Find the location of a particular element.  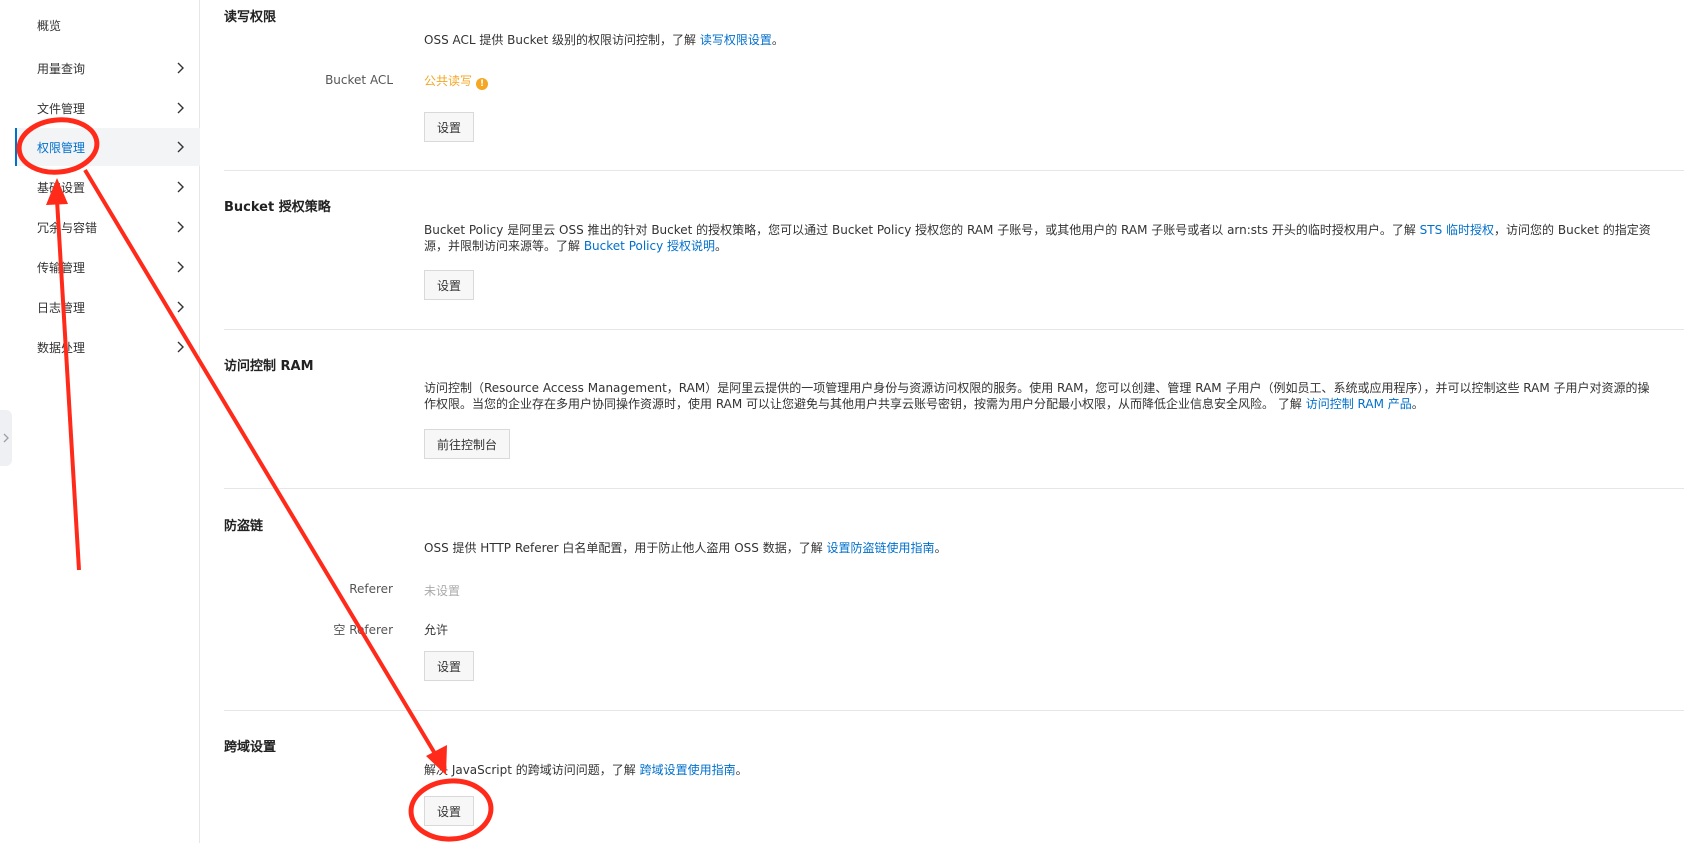

section-desc-rw: OSS ACL 提供 Bucket 级别的权限访问控制，了解 读写权限设置。 is located at coordinates (604, 40).